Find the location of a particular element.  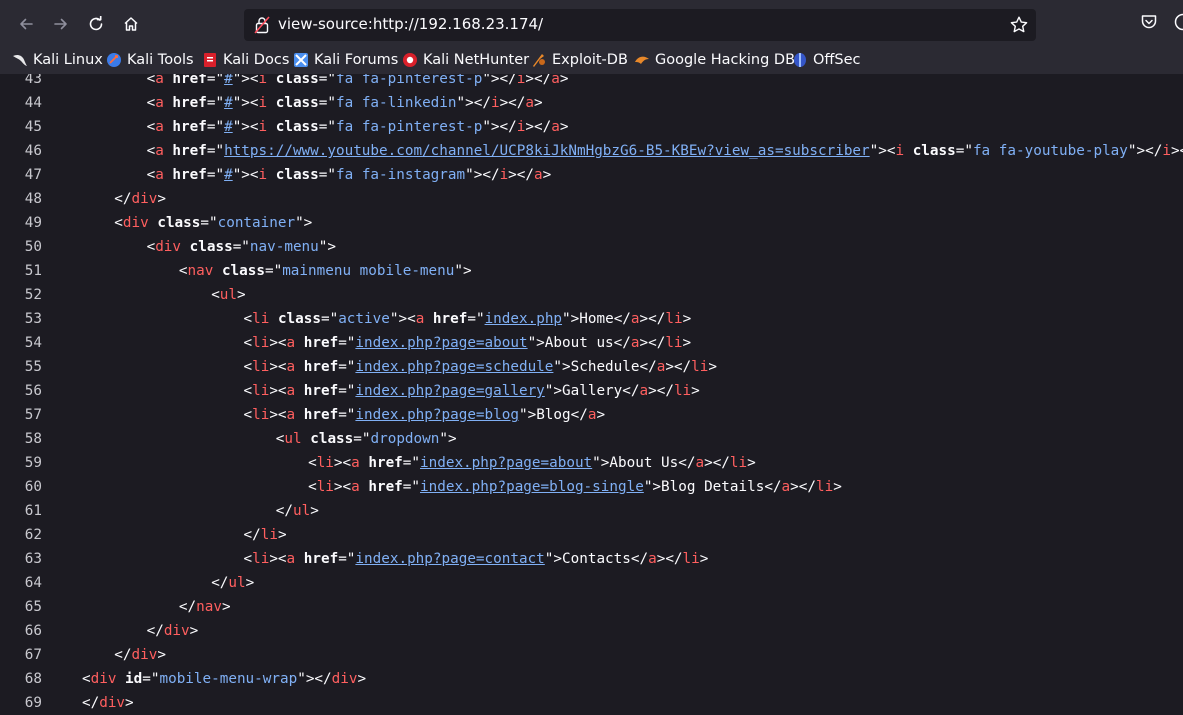

source-code: <div id="mobile-menu-wrap"></div> is located at coordinates (224, 679).